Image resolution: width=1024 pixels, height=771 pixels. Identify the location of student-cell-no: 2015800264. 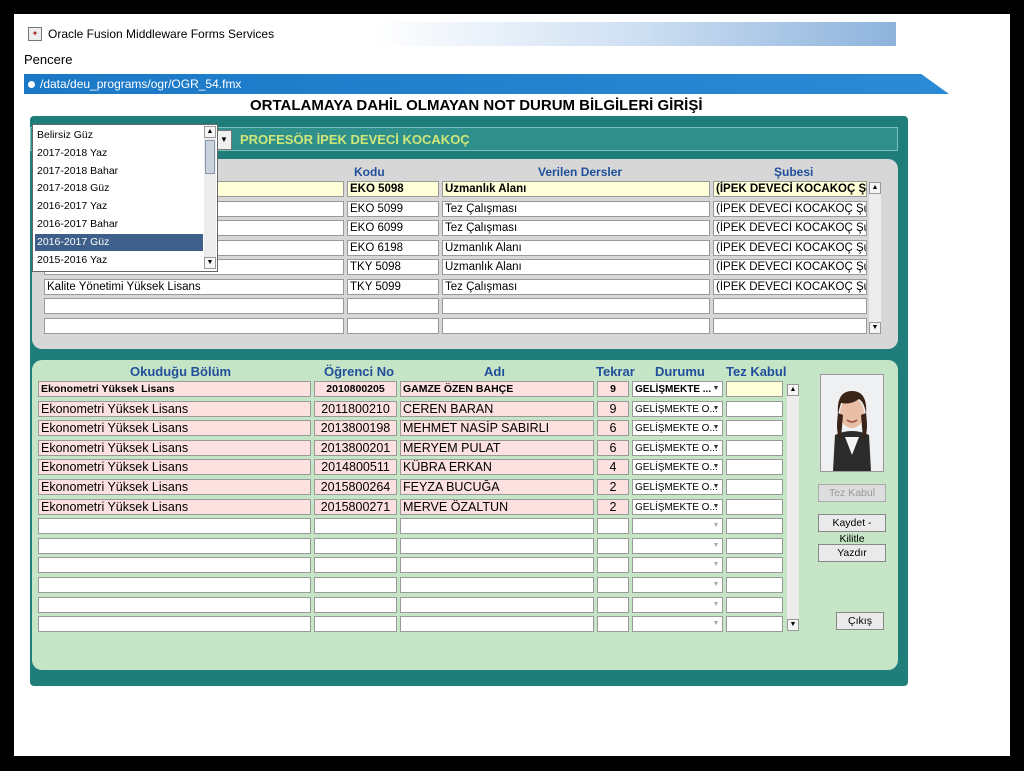
(355, 487).